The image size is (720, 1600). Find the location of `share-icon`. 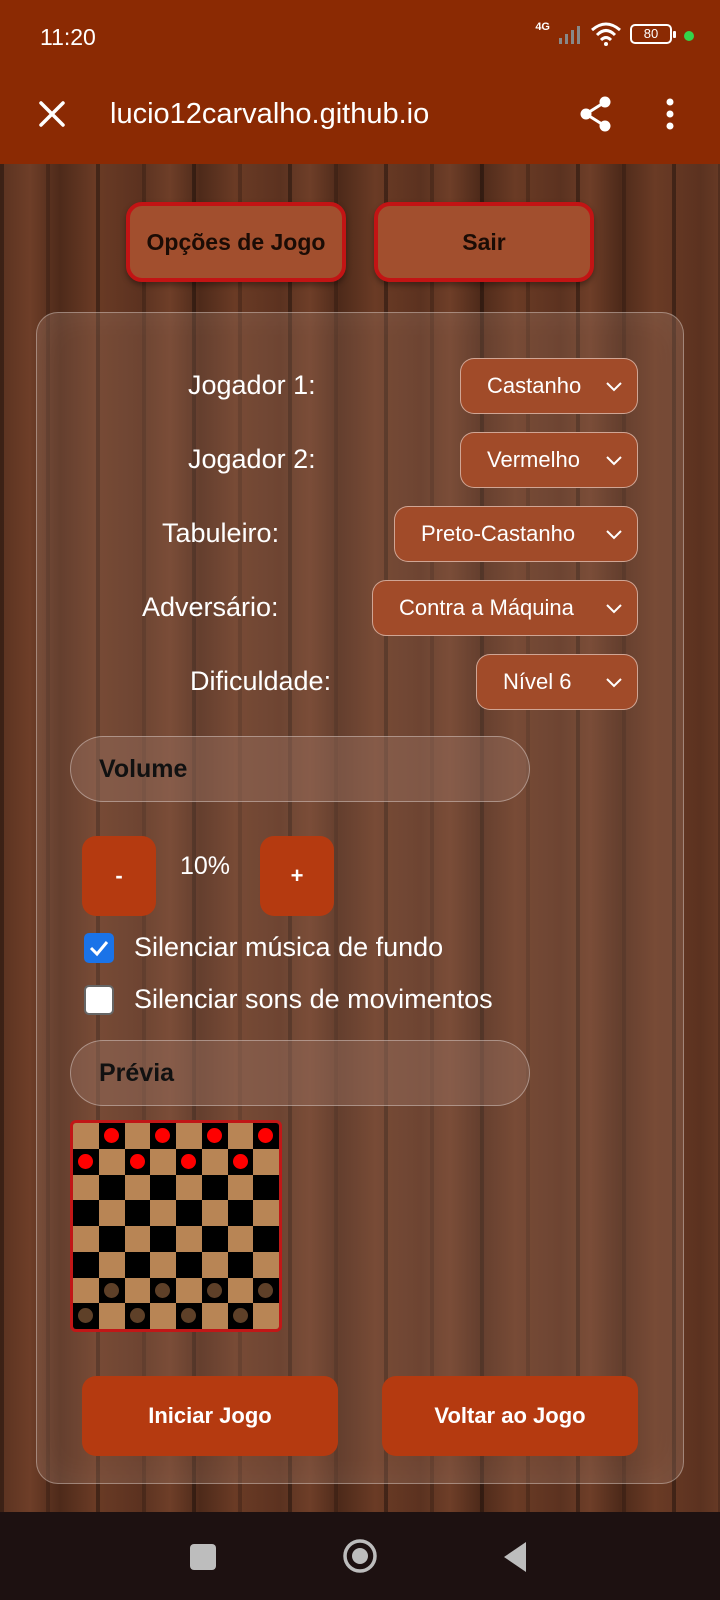

share-icon is located at coordinates (596, 114).